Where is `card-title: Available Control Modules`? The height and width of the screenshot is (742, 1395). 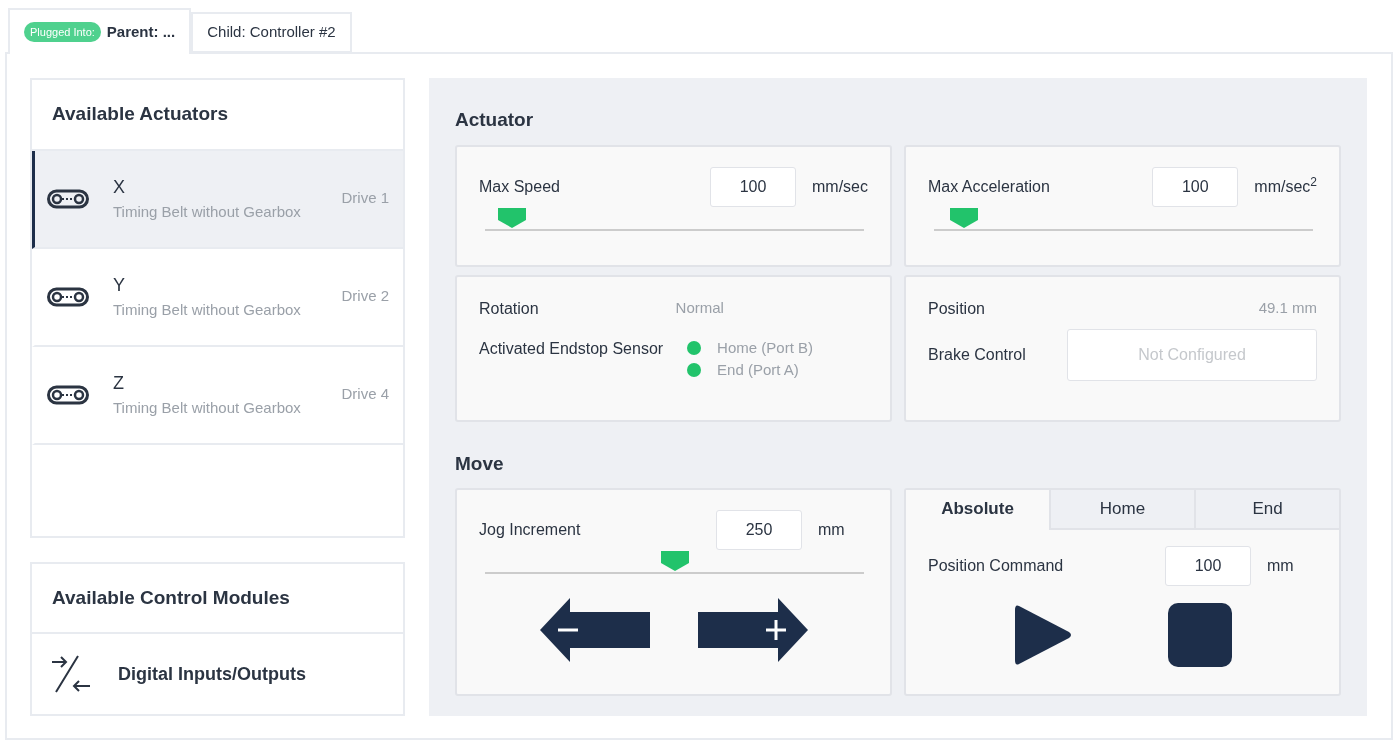
card-title: Available Control Modules is located at coordinates (217, 598).